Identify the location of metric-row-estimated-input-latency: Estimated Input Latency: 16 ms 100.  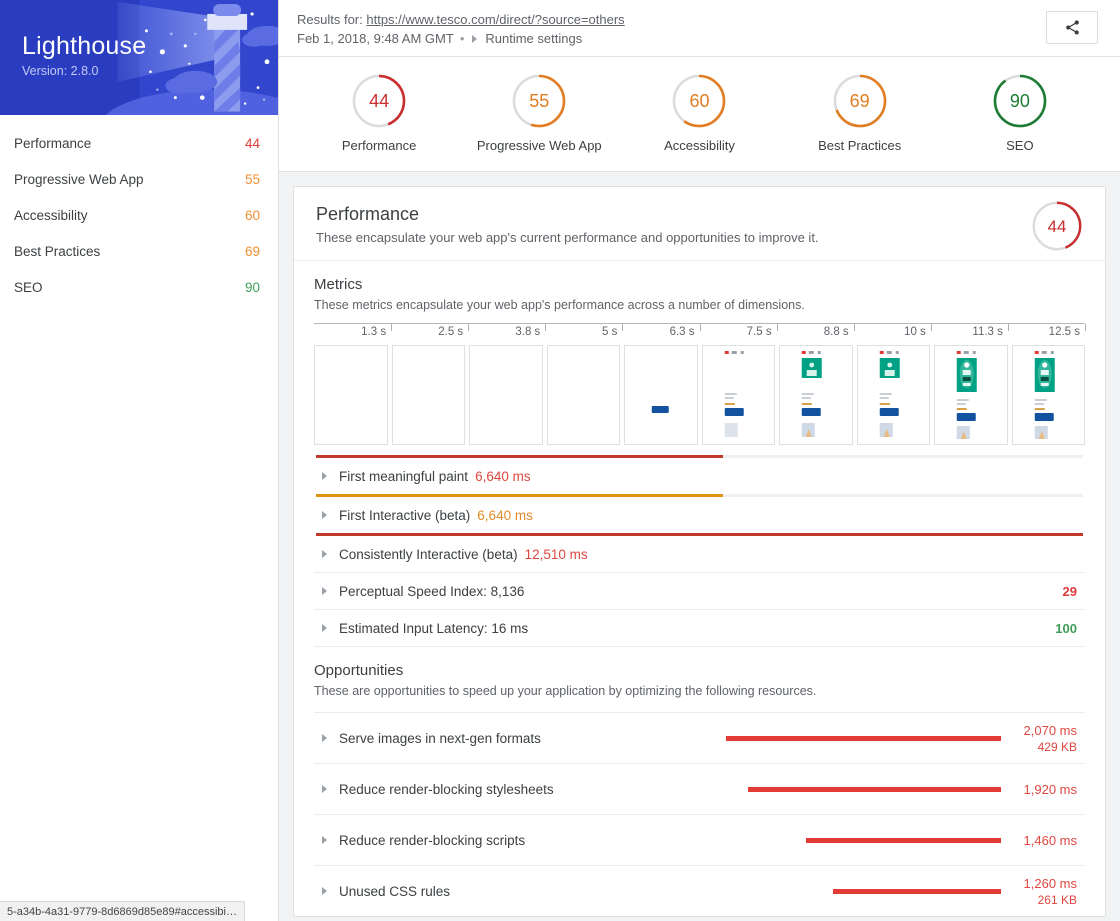
(699, 628).